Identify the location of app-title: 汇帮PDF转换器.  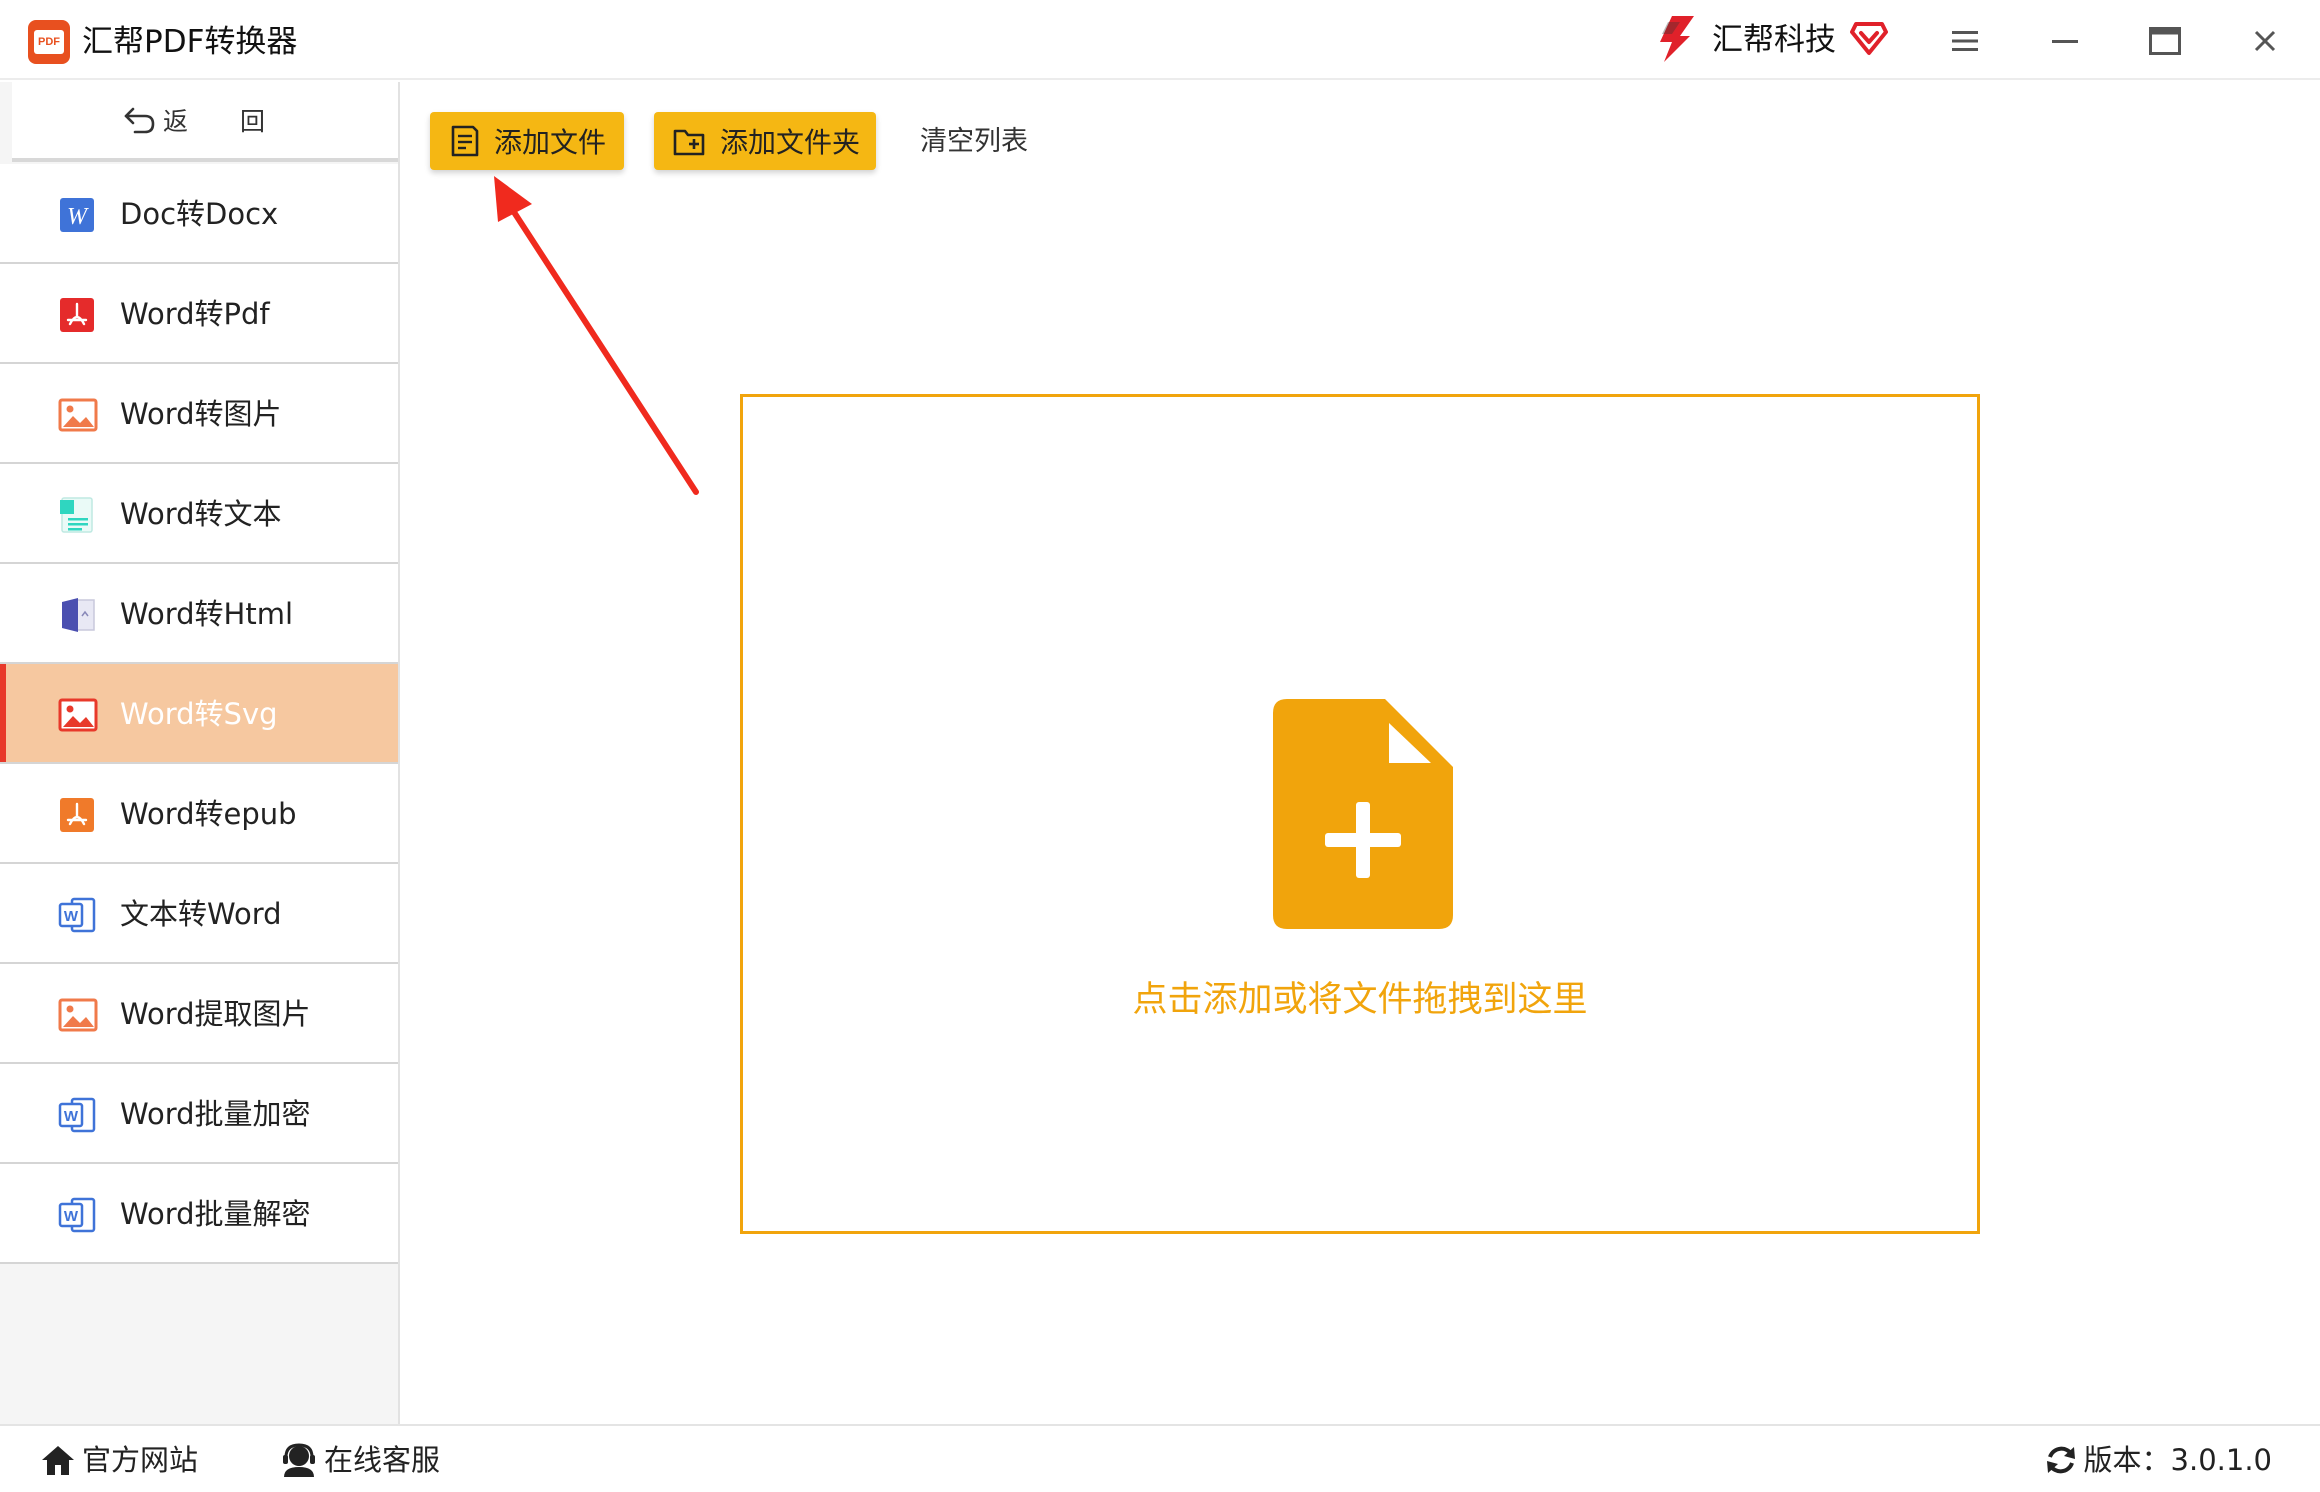
(190, 42).